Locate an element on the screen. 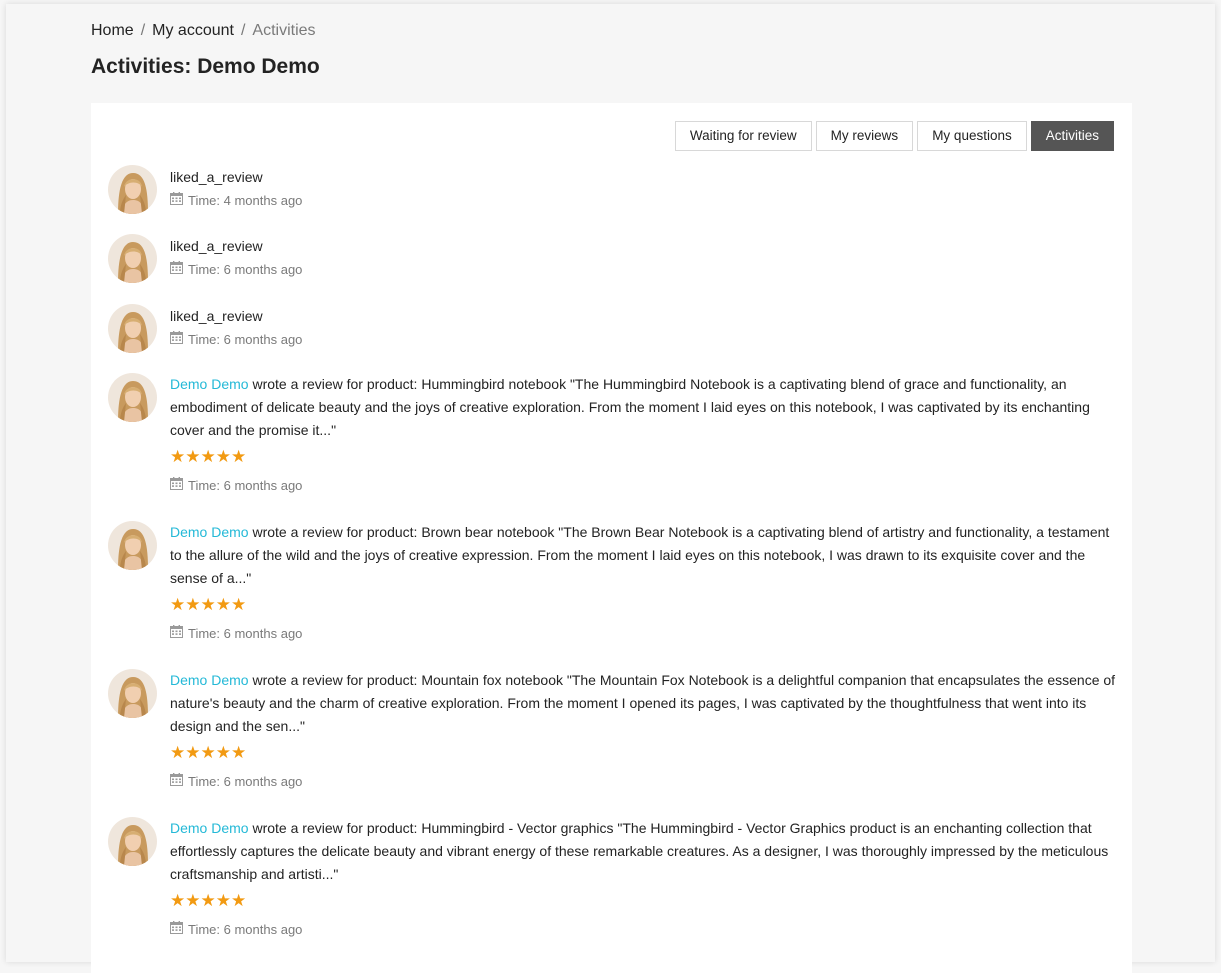 The height and width of the screenshot is (973, 1221). breadcrumb-current: Activities is located at coordinates (284, 30).